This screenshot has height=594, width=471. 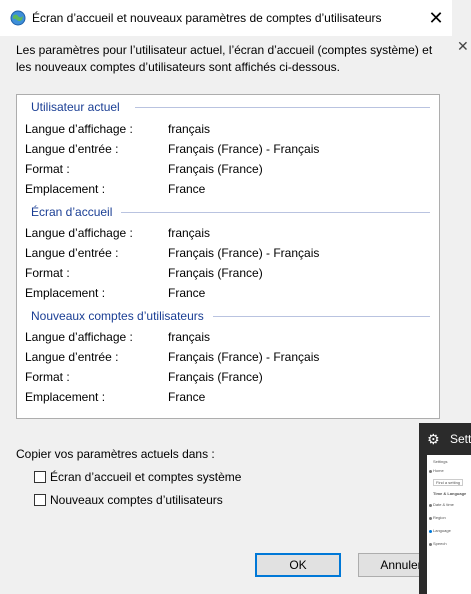 I want to click on settings-title-bar: ⚙ Sett, so click(x=445, y=439).